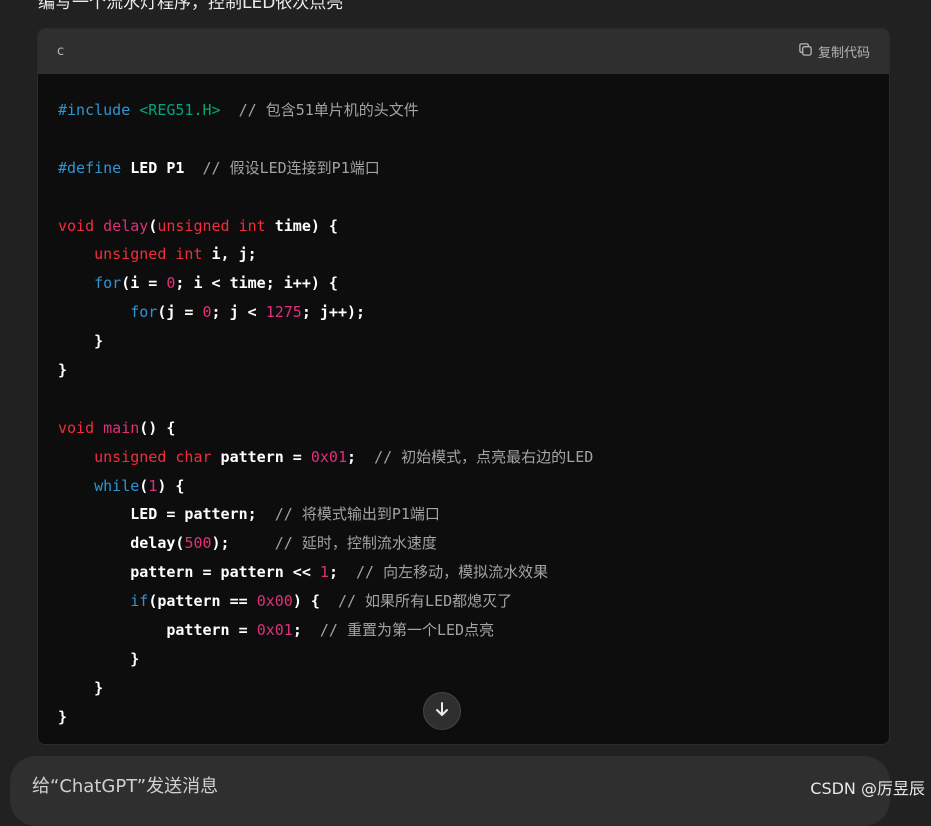 The height and width of the screenshot is (826, 931). I want to click on code-token: // 延时，控制流水速度, so click(355, 543).